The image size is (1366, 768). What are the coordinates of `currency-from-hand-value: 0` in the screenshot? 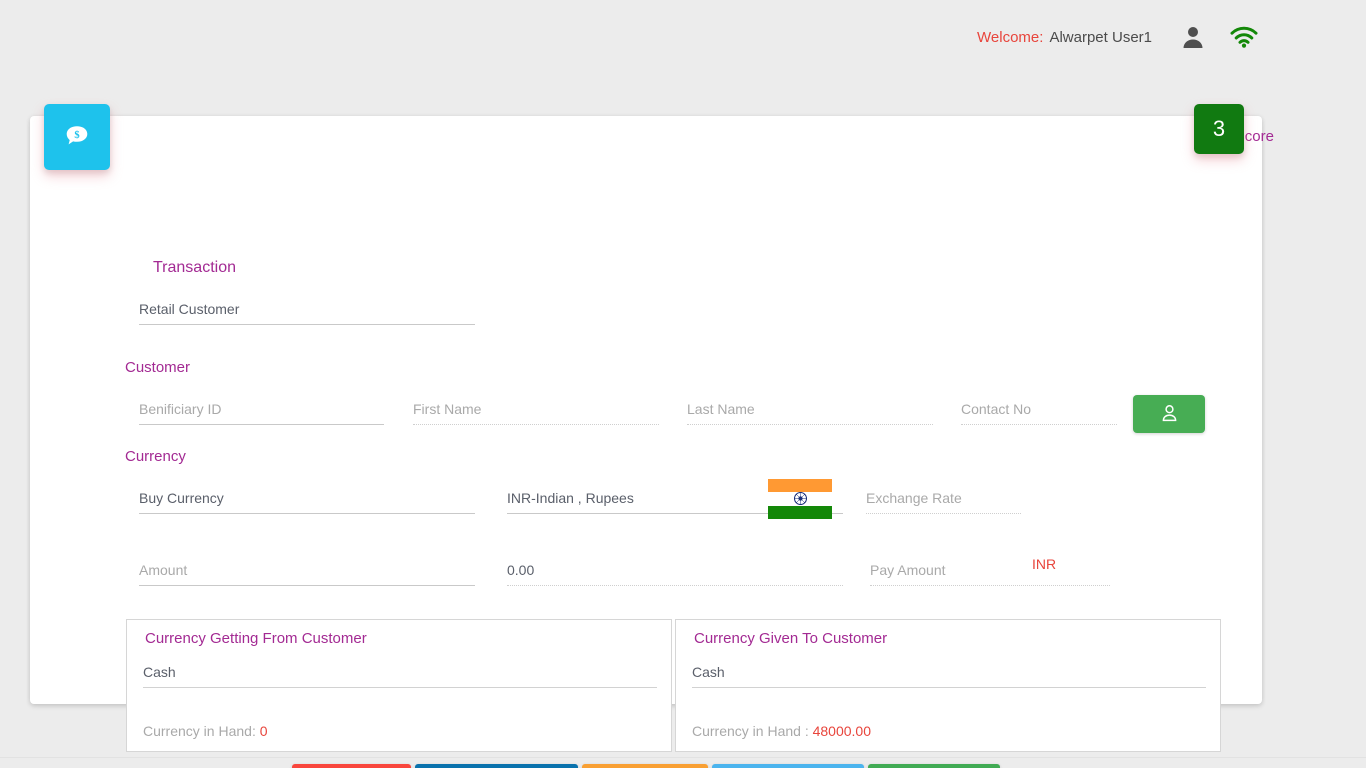 It's located at (263, 731).